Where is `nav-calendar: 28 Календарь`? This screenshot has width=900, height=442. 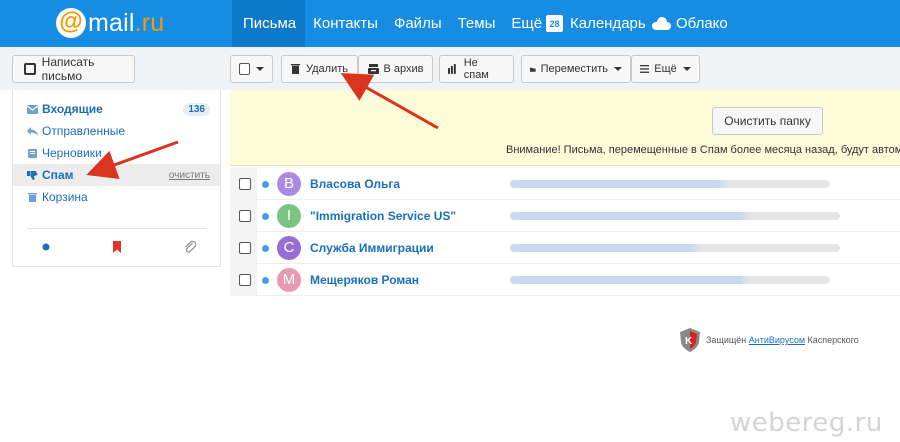 nav-calendar: 28 Календарь is located at coordinates (596, 23).